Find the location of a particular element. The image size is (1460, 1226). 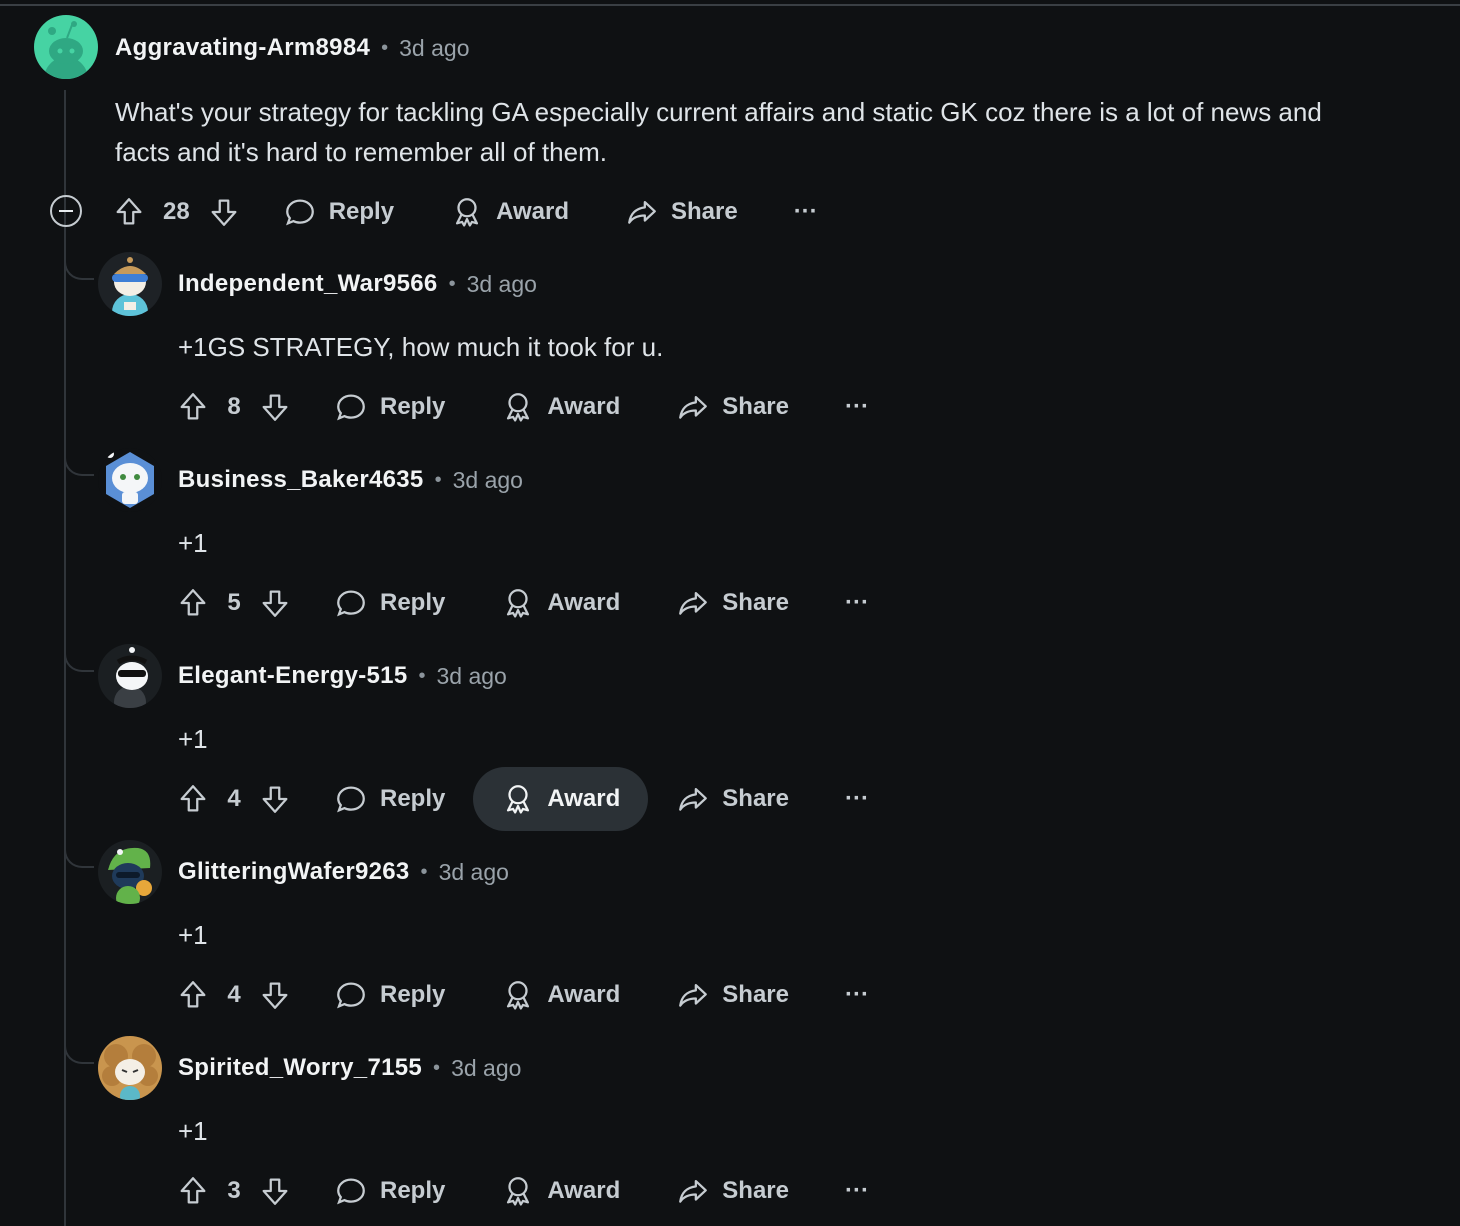

vote-count: 28 is located at coordinates (176, 211).